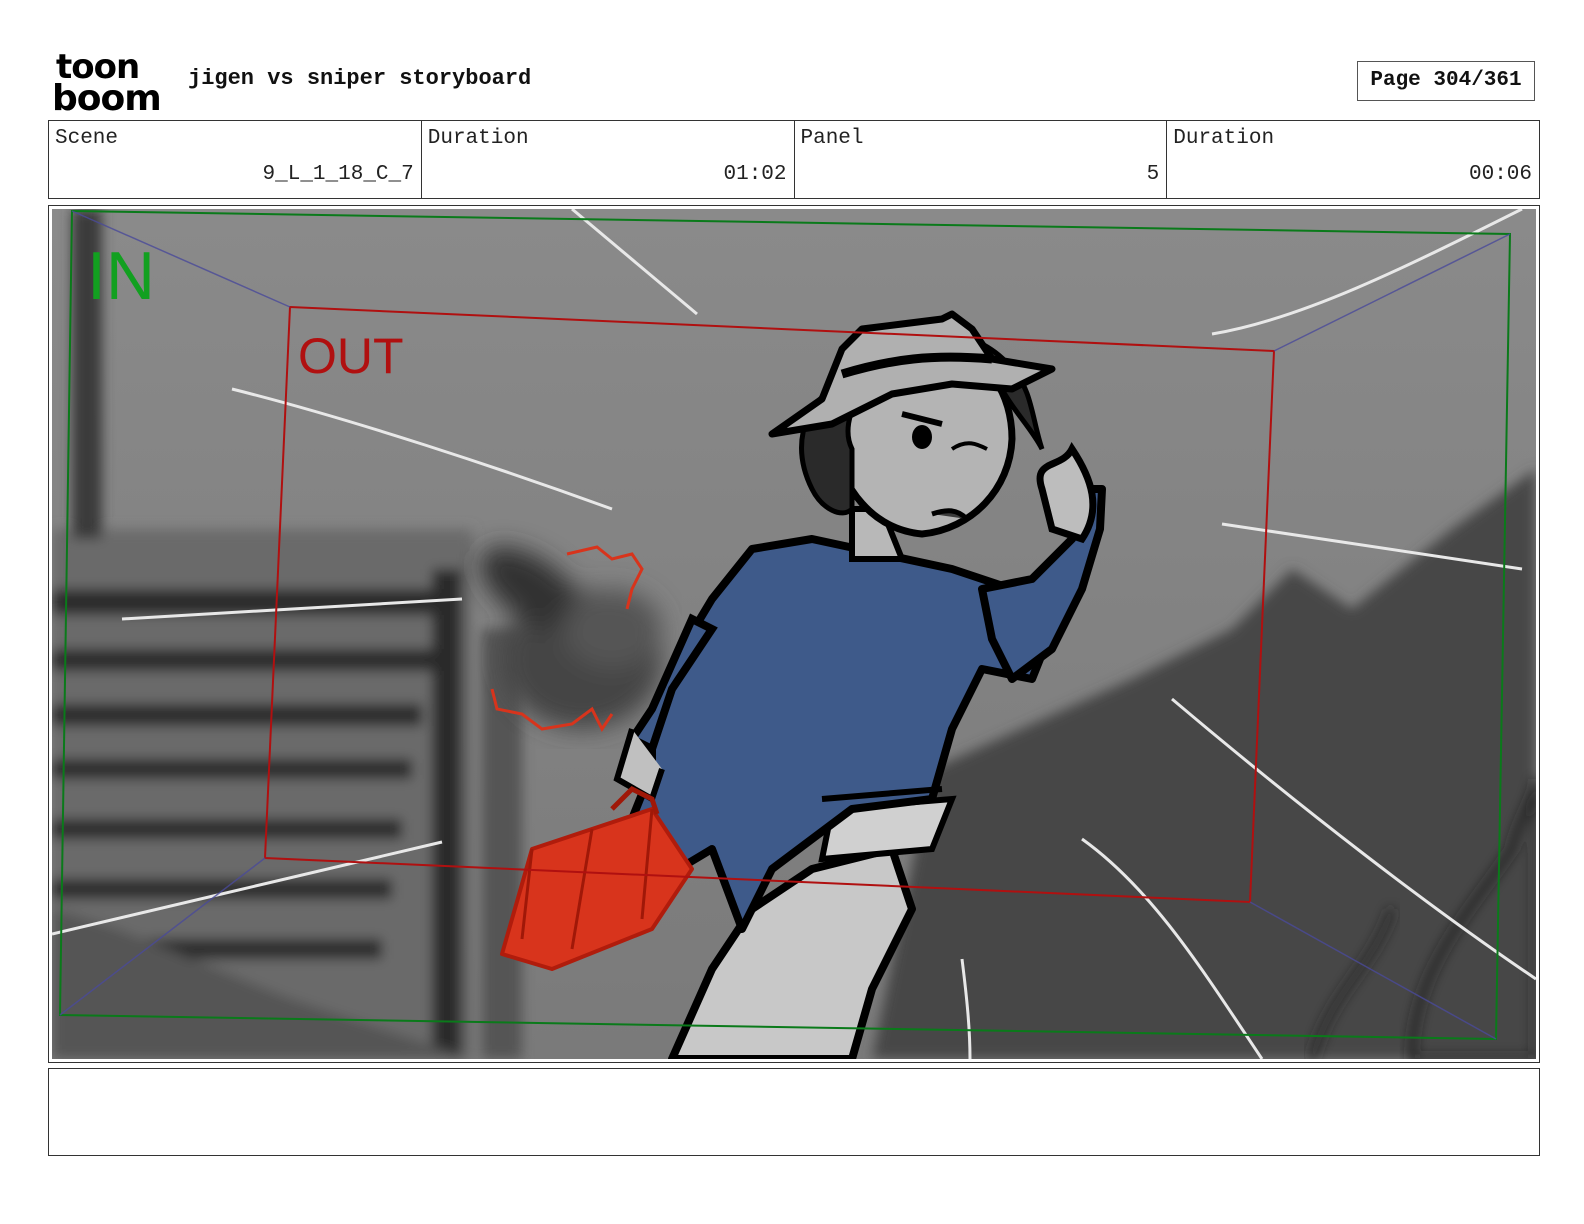 The width and height of the screenshot is (1584, 1224). Describe the element at coordinates (338, 174) in the screenshot. I see `scene-value: 9_L_1_18_C_7` at that location.